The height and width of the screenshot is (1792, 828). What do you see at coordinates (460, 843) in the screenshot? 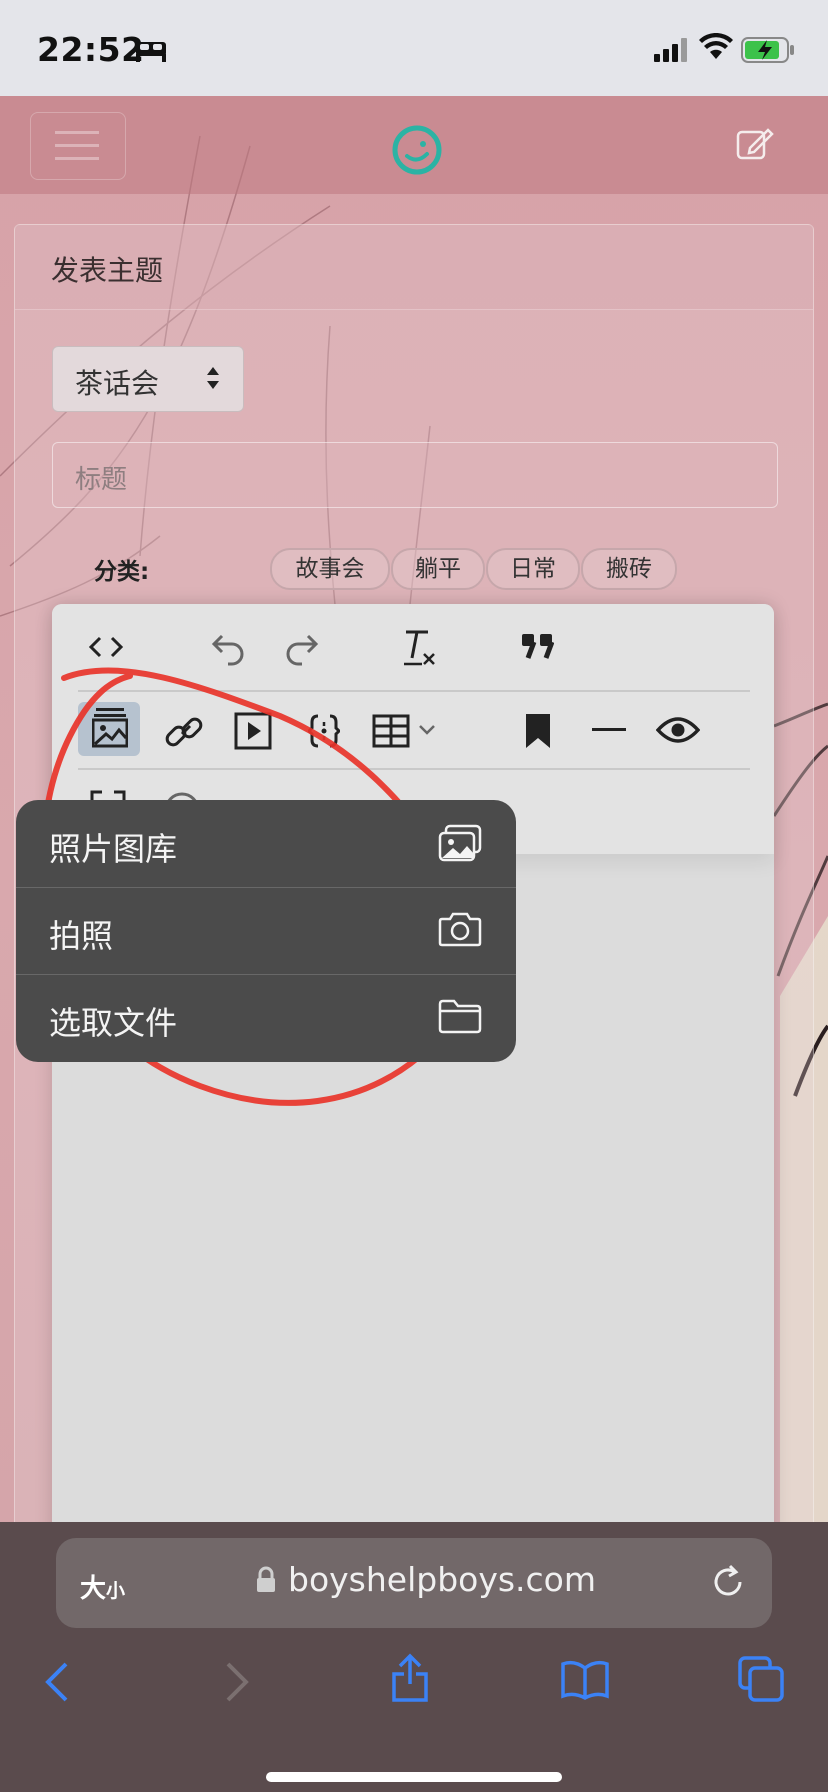
I see `photo-library-icon` at bounding box center [460, 843].